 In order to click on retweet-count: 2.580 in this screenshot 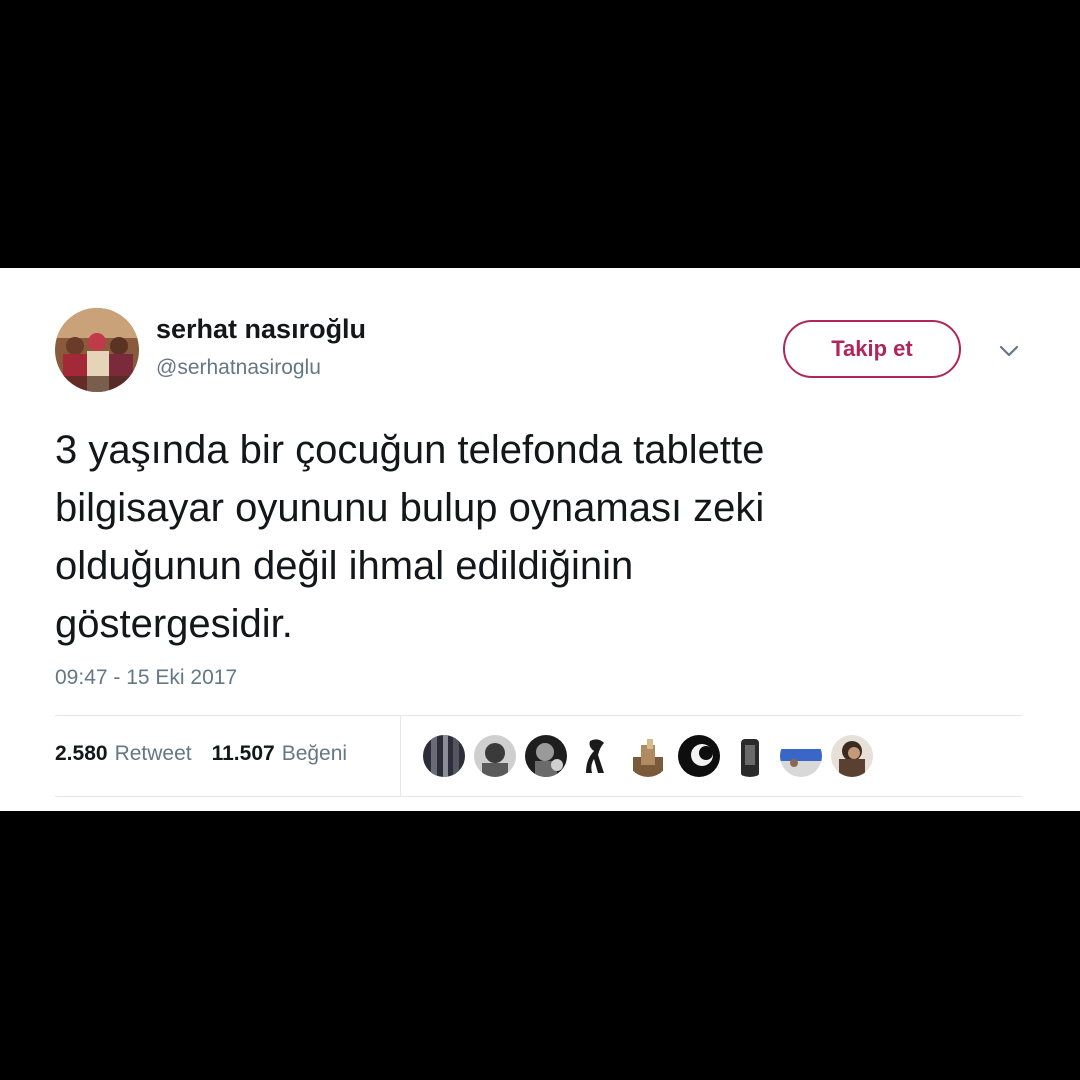, I will do `click(81, 754)`.